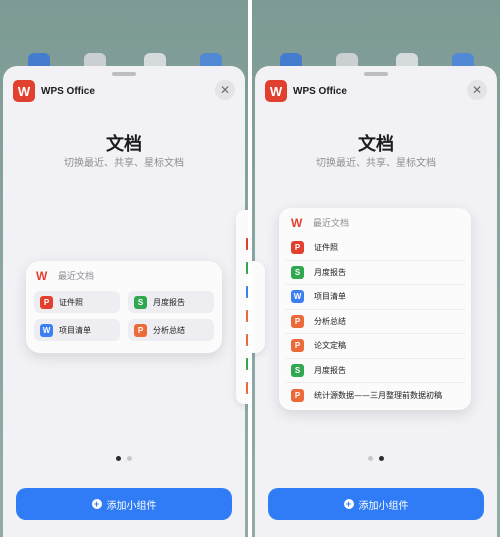 This screenshot has height=537, width=500. What do you see at coordinates (124, 316) in the screenshot?
I see `recent-docs-grid: P 证件照 S 月度报告 W 项目清单 P 分析总结` at bounding box center [124, 316].